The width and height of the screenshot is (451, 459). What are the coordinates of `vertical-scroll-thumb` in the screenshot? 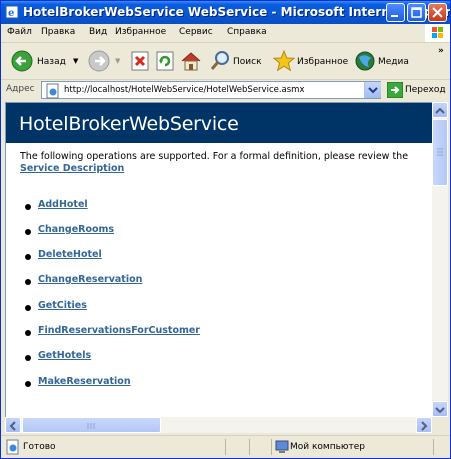 It's located at (440, 152).